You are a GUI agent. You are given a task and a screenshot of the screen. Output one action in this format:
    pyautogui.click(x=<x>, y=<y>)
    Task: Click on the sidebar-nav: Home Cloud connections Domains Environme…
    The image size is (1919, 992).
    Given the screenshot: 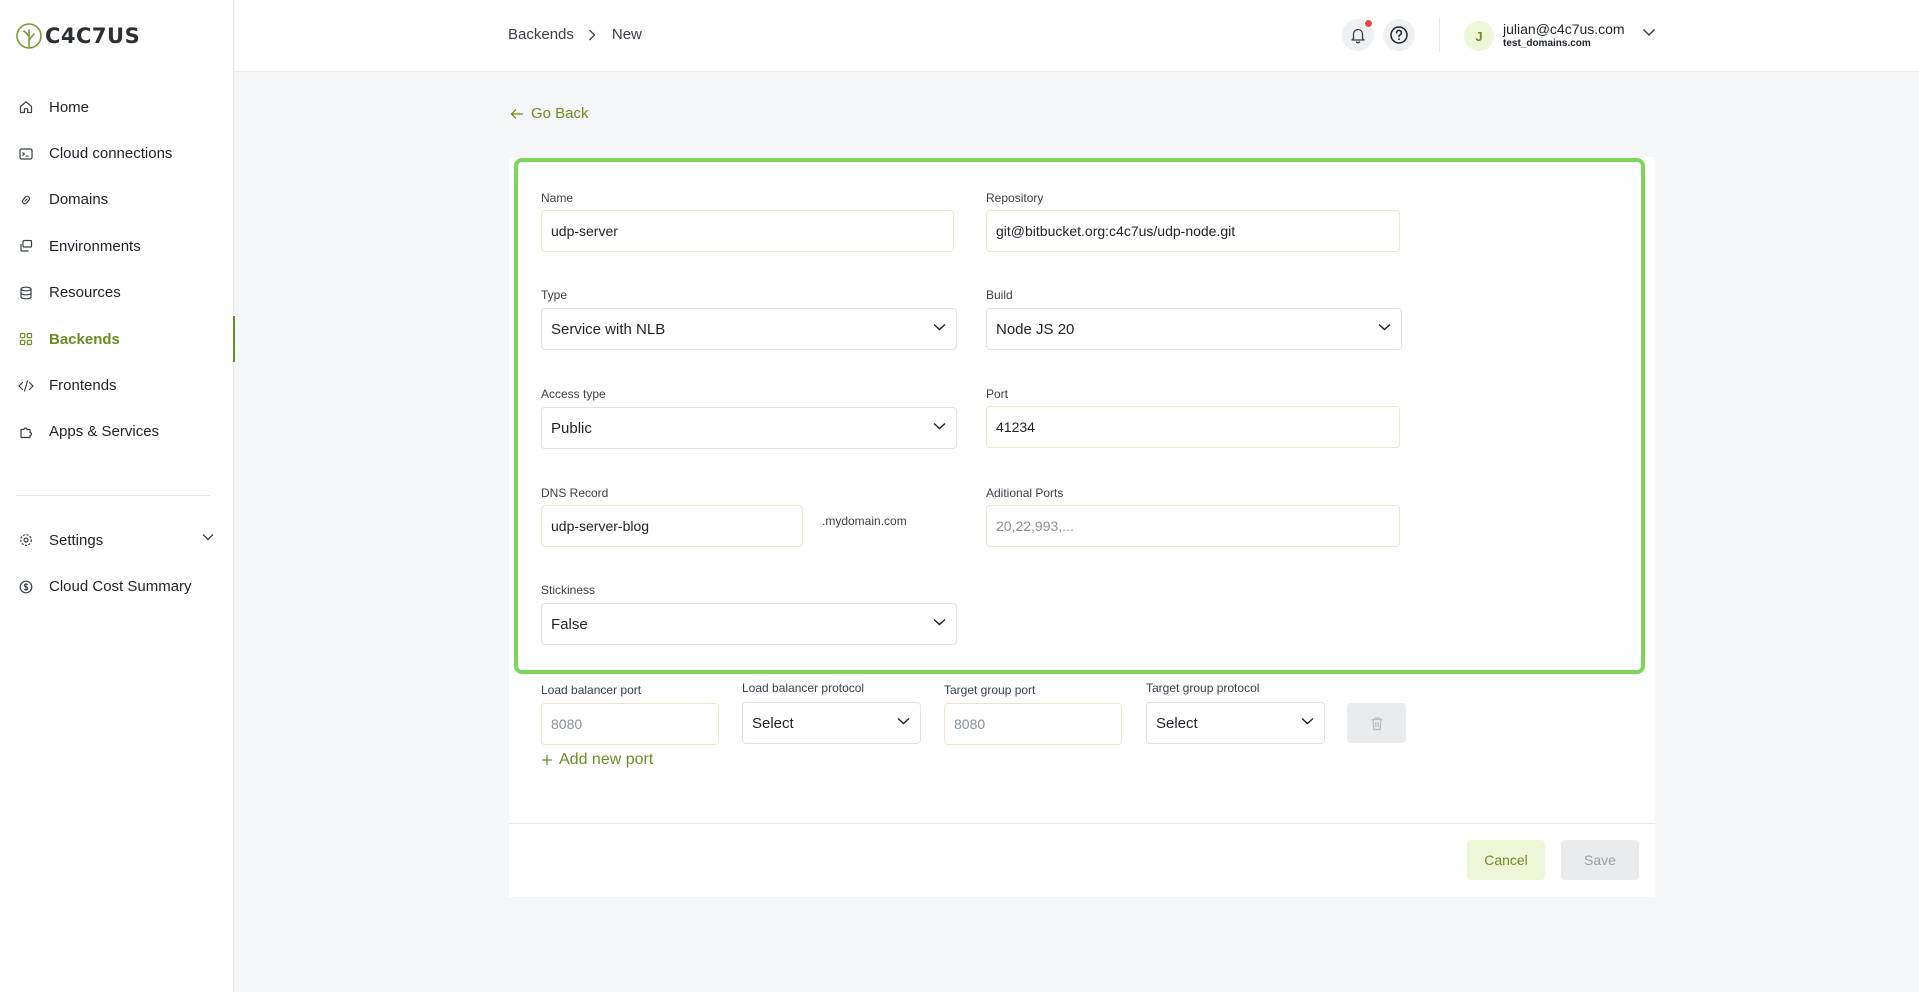 What is the action you would take?
    pyautogui.click(x=117, y=269)
    